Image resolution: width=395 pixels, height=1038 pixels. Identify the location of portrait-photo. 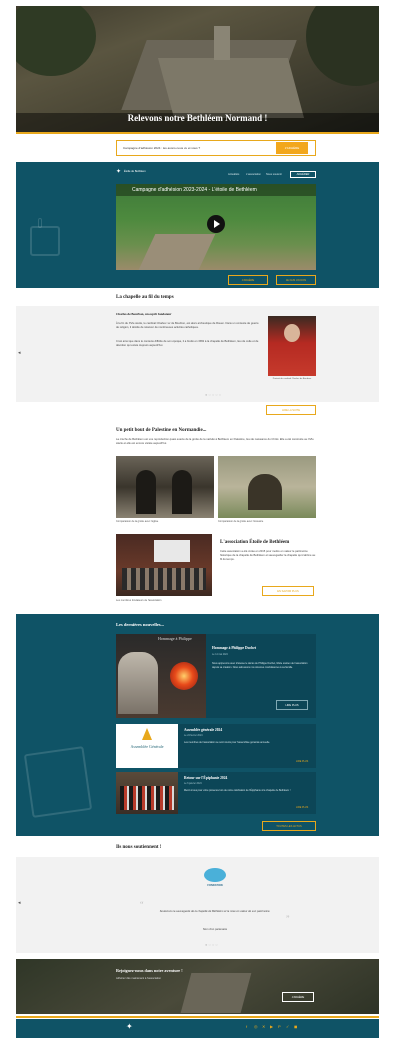
(138, 683).